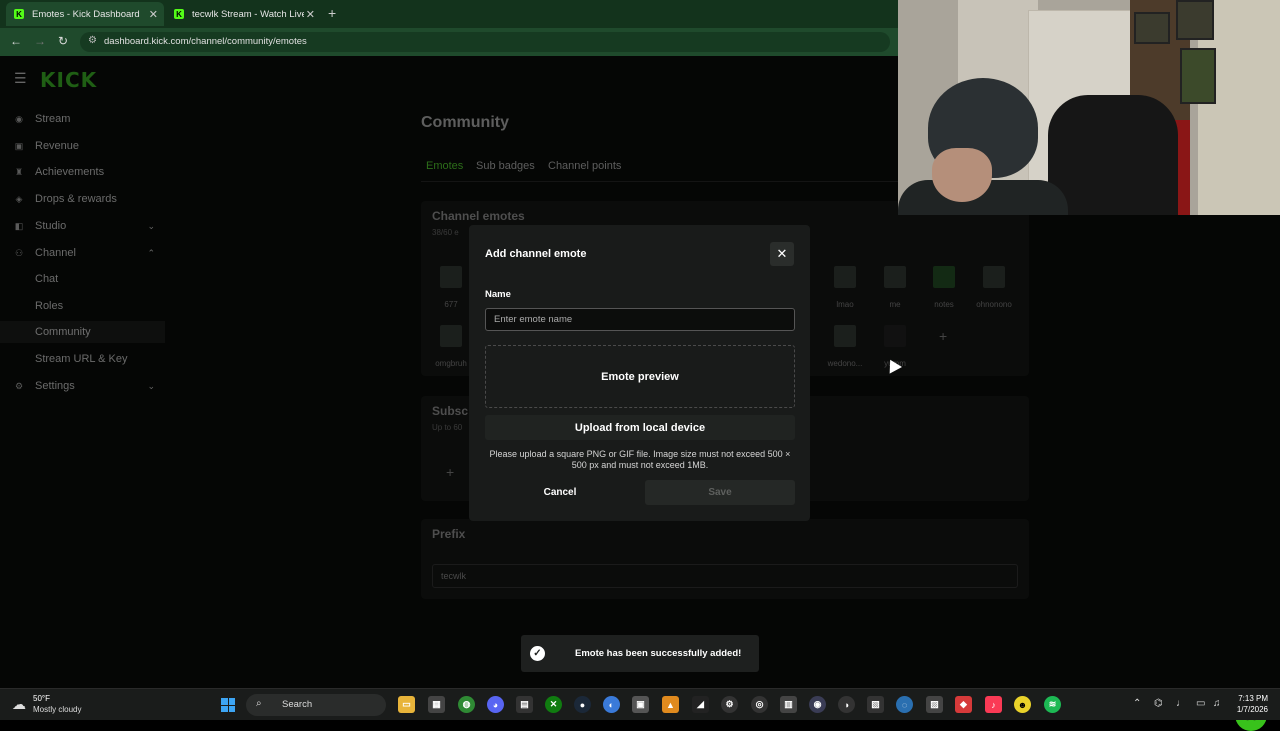 The image size is (1280, 731). I want to click on emote-label: lmao, so click(845, 304).